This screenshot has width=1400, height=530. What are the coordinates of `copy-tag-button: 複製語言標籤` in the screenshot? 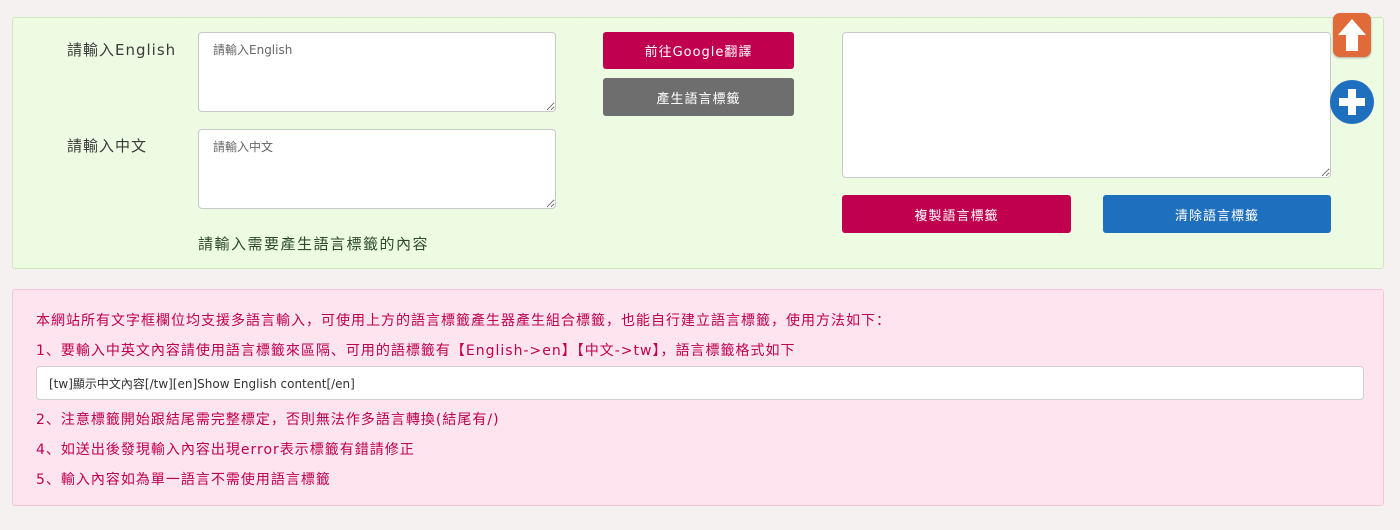 It's located at (956, 214).